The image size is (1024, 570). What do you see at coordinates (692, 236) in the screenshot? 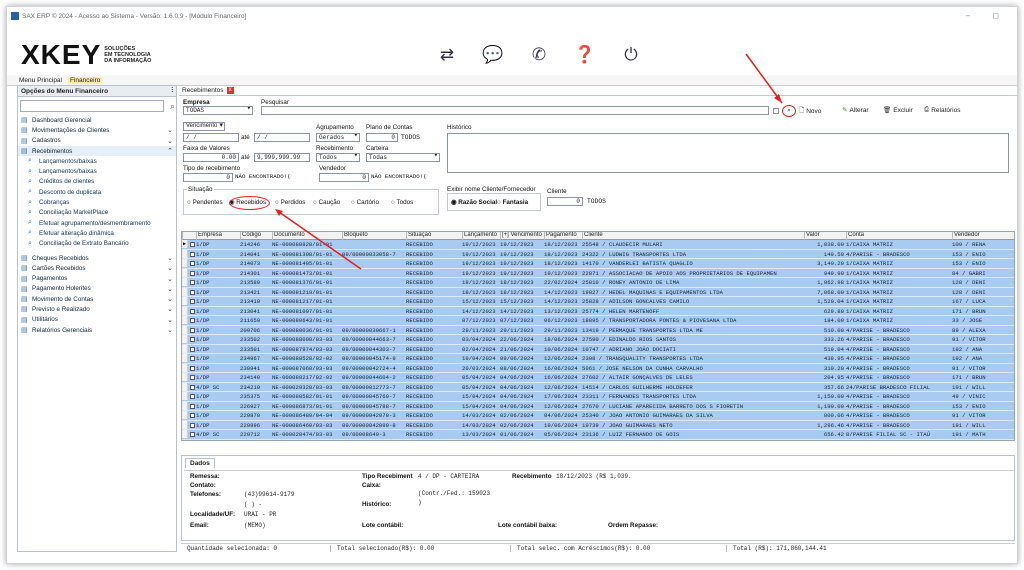
I see `column-header: Cliente` at bounding box center [692, 236].